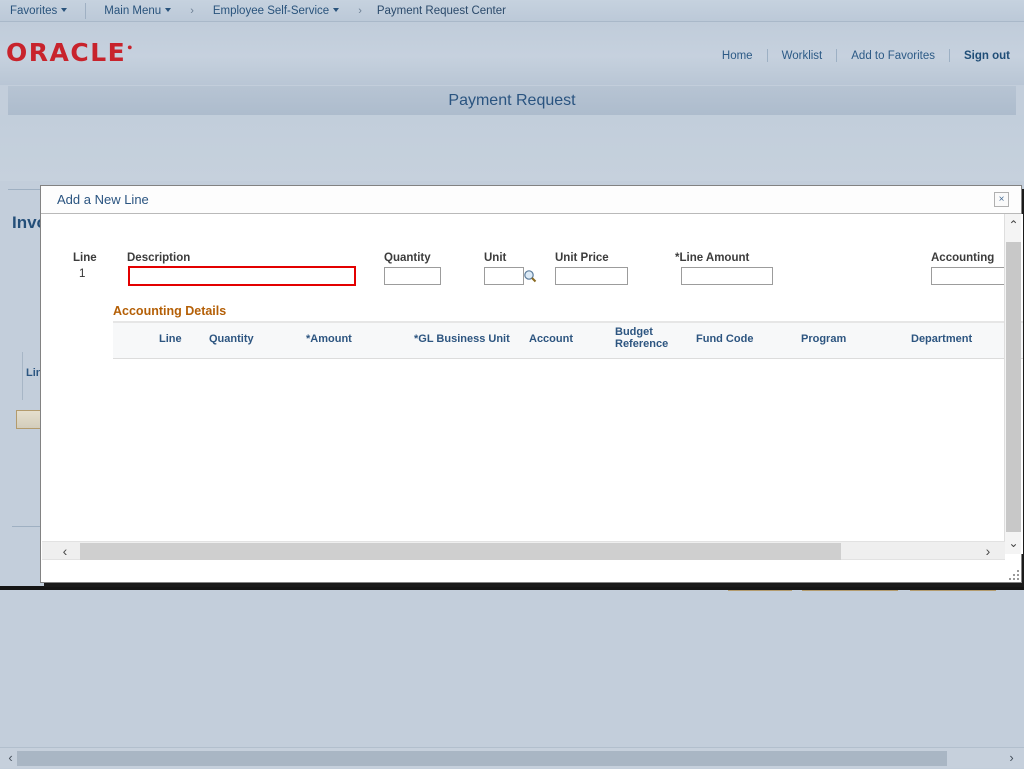 This screenshot has width=1024, height=769. I want to click on breadcrumb-employee-self-service-label: Employee Self-Service, so click(271, 11).